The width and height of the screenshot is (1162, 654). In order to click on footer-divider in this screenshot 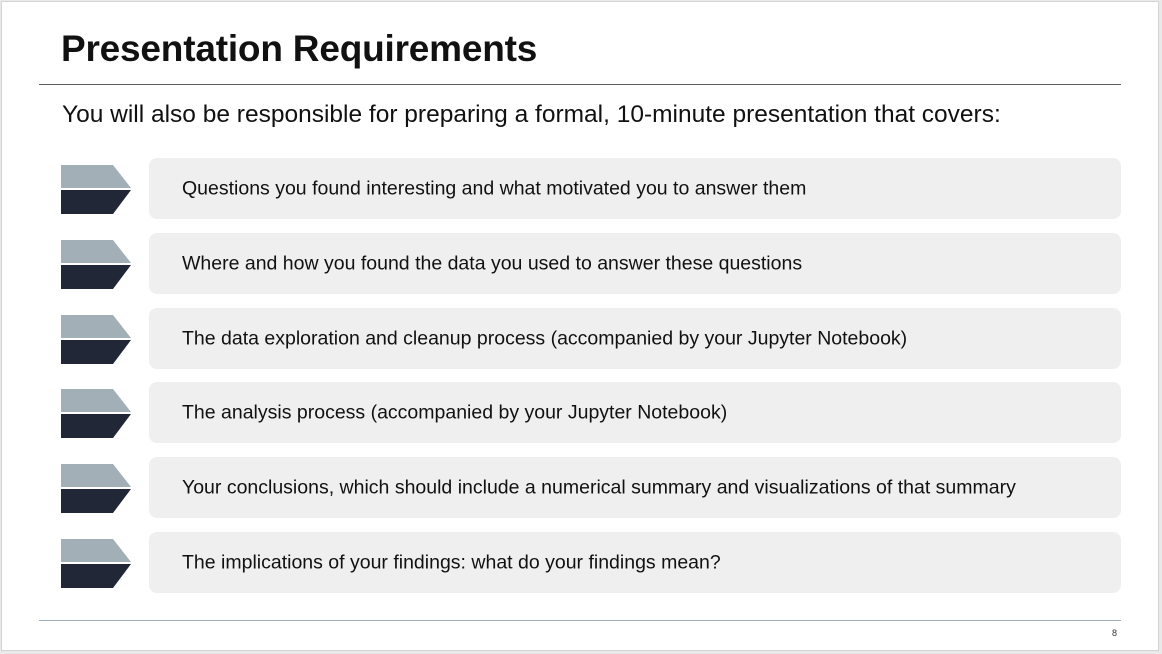, I will do `click(580, 620)`.